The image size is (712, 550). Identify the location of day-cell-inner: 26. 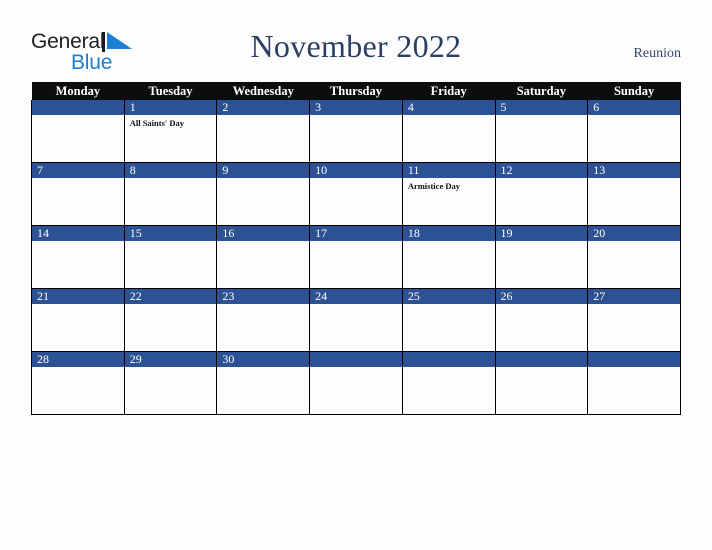
(541, 320).